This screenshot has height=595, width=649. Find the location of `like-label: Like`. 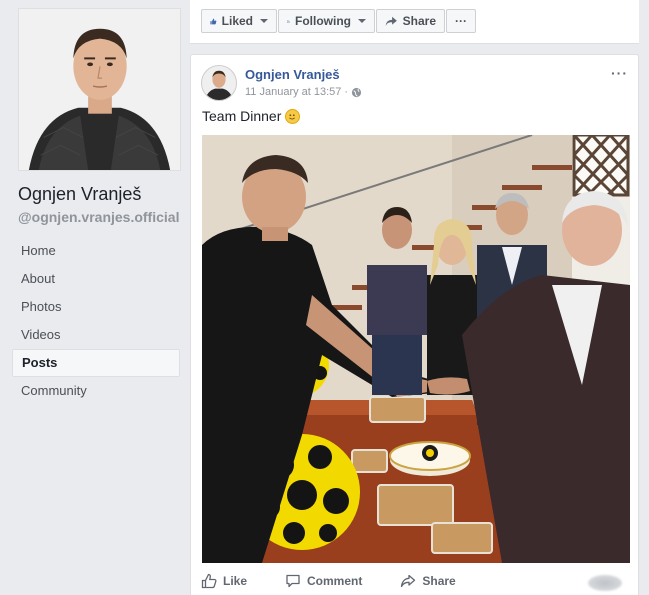

like-label: Like is located at coordinates (235, 581).